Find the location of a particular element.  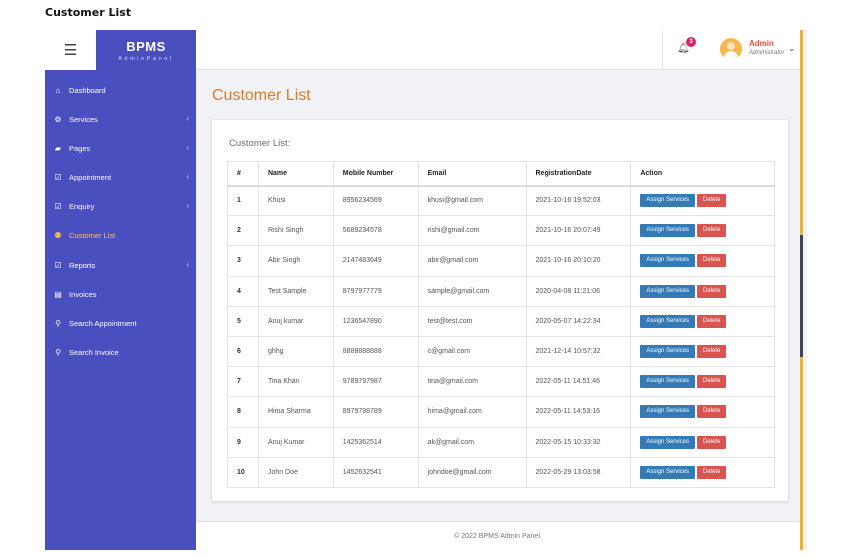

sidebar-item-label: Pages is located at coordinates (80, 148).